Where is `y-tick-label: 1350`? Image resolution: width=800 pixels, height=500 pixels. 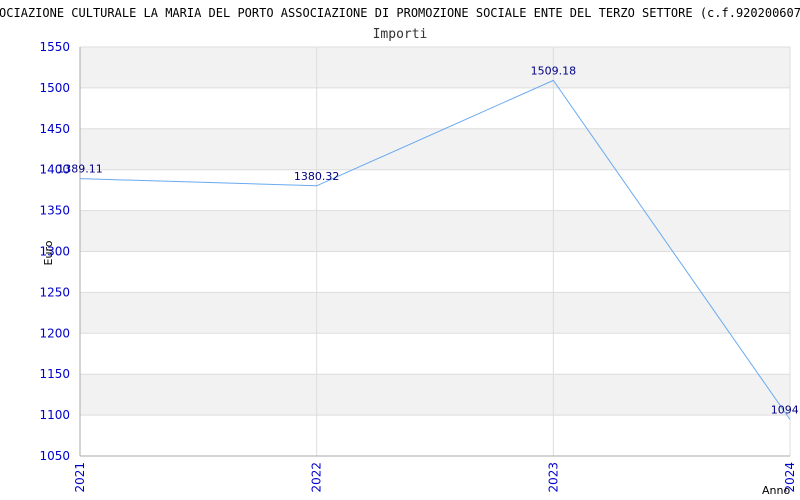
y-tick-label: 1350 is located at coordinates (54, 211).